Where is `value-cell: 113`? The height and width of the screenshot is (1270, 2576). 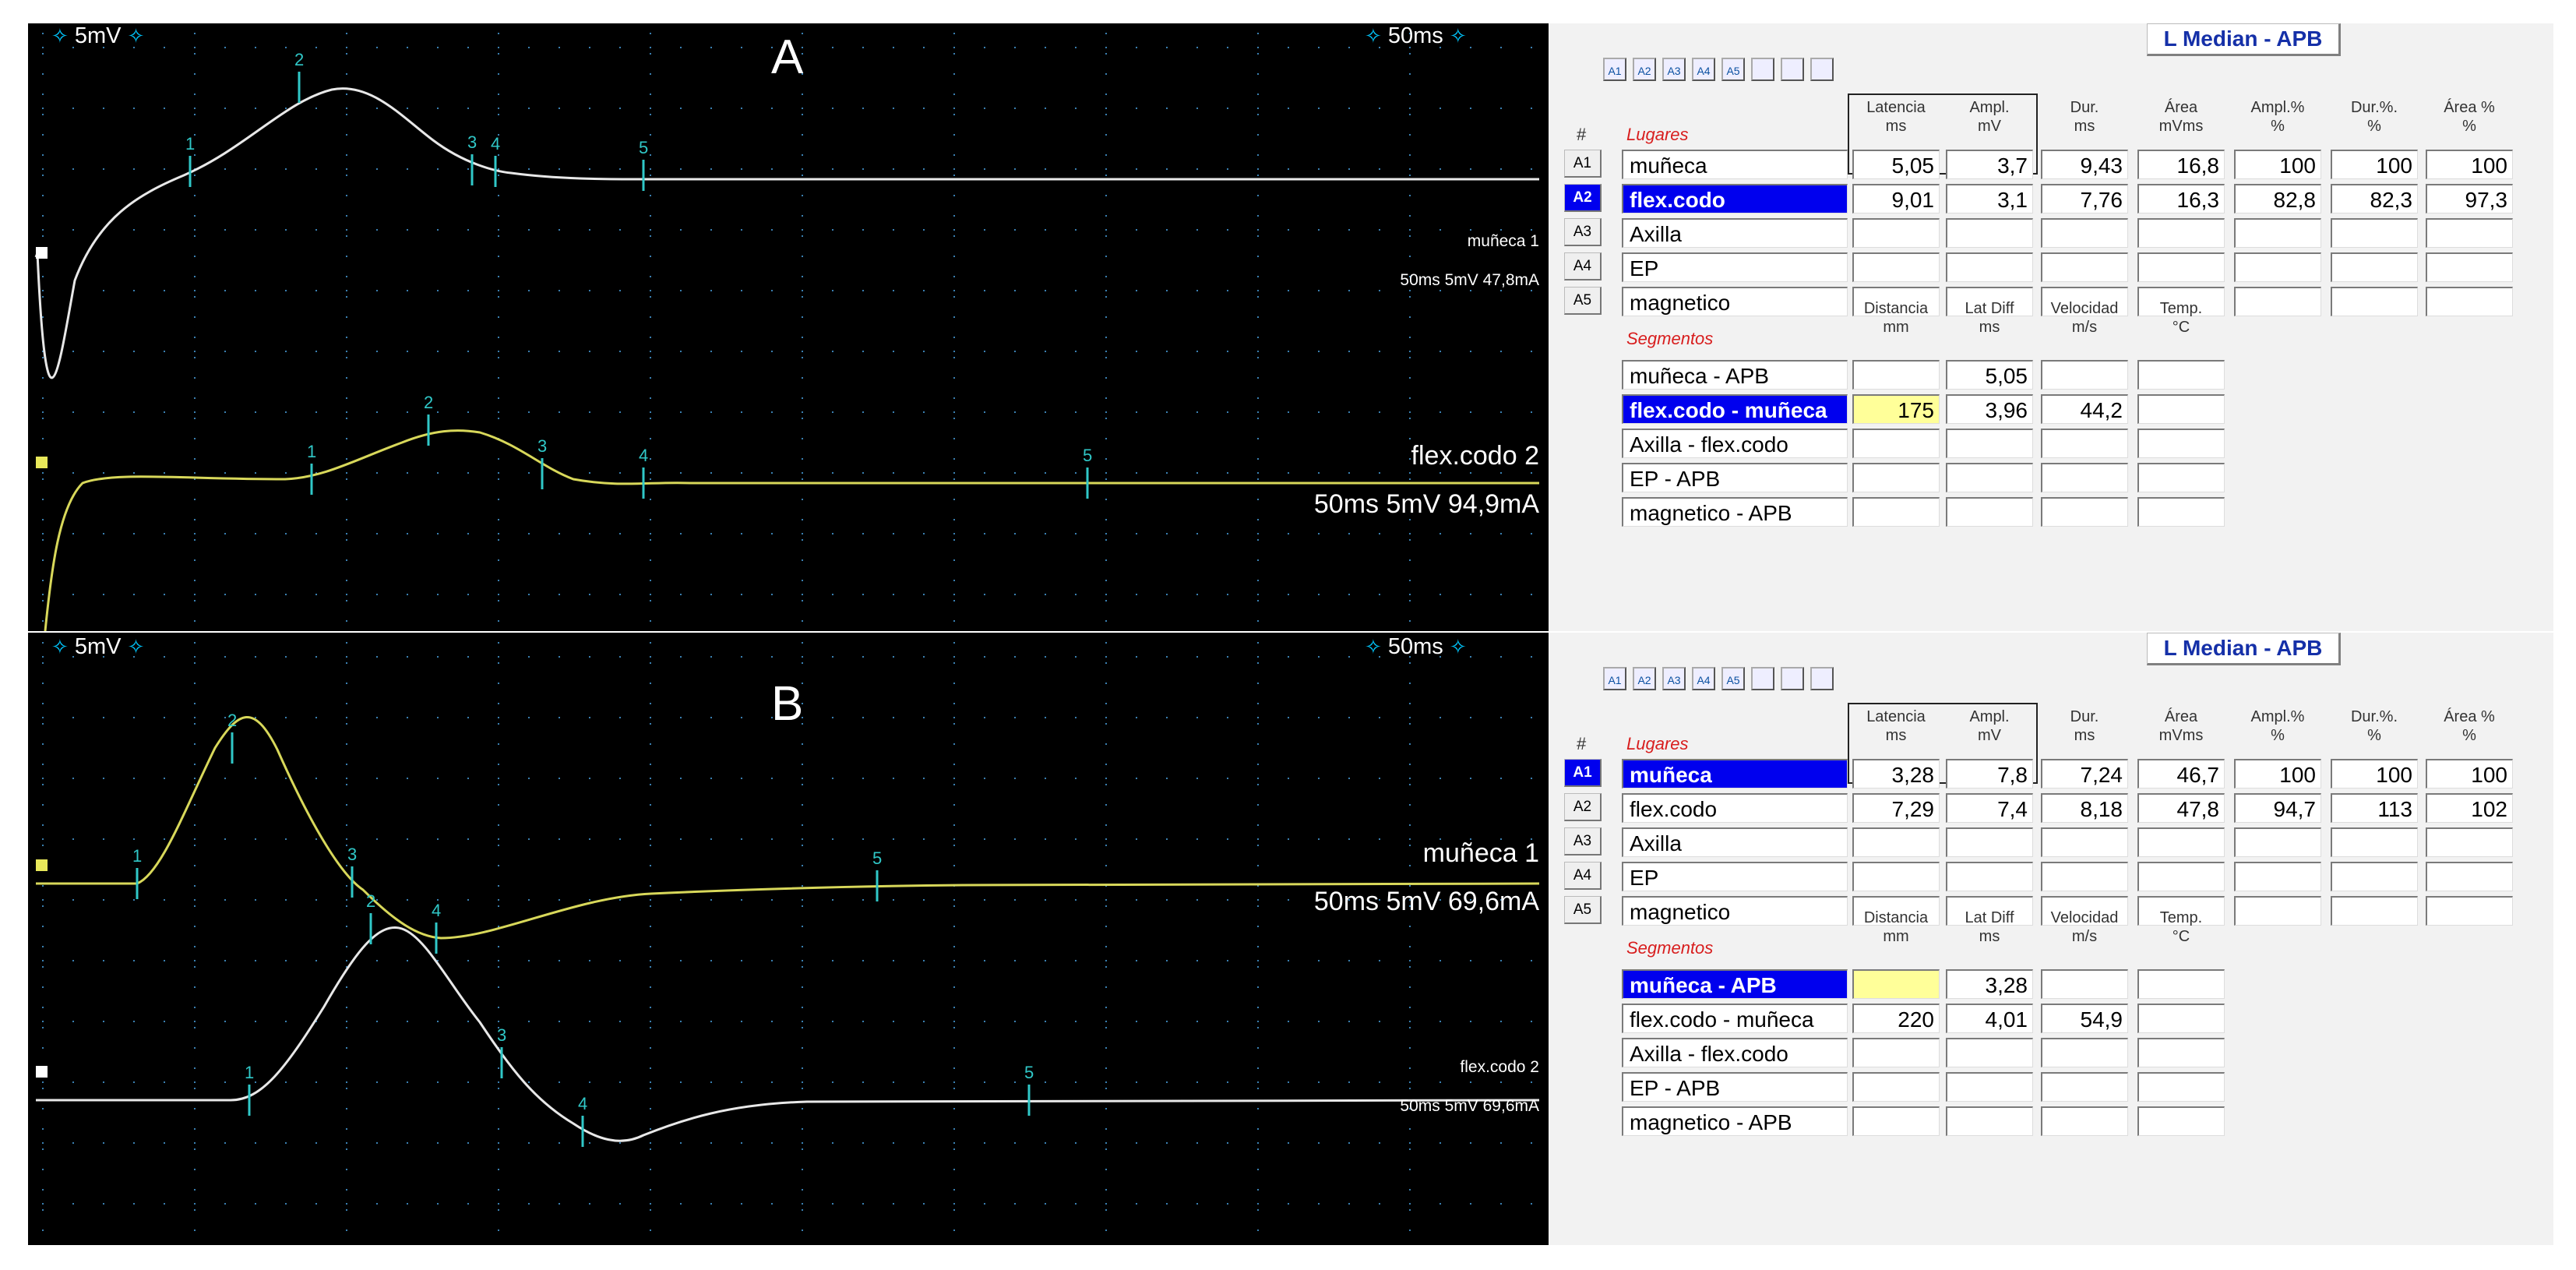
value-cell: 113 is located at coordinates (2374, 808).